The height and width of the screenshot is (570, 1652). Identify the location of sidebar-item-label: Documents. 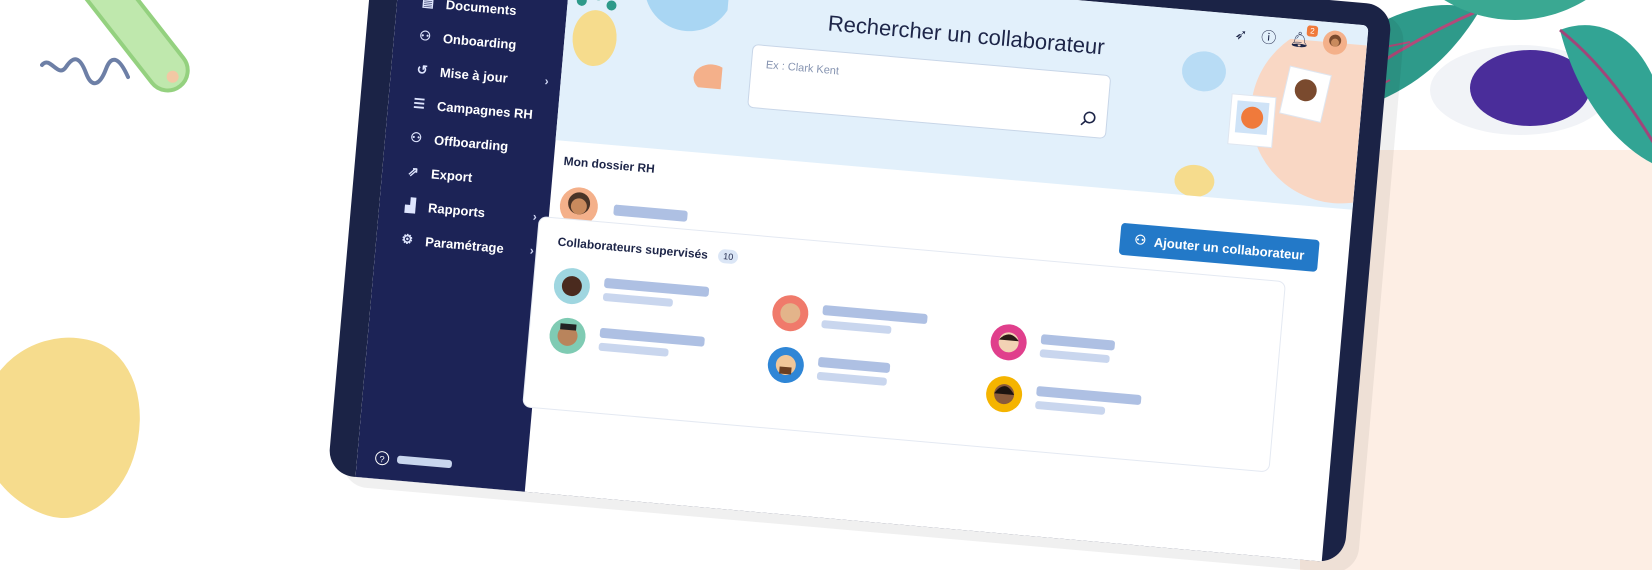
(481, 9).